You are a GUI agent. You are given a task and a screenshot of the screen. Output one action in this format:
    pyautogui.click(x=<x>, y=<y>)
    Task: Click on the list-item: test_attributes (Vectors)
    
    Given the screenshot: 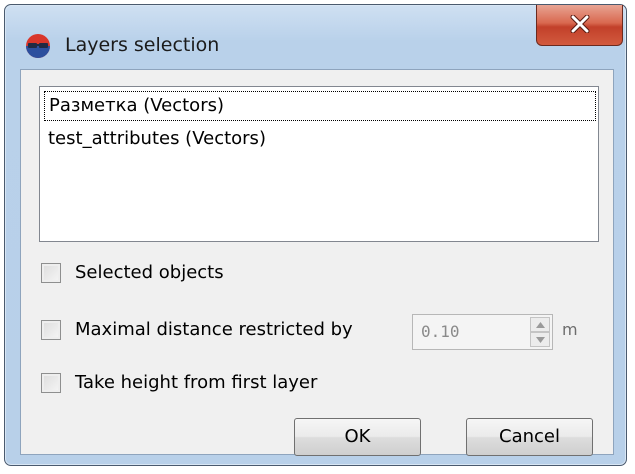 What is the action you would take?
    pyautogui.click(x=155, y=140)
    